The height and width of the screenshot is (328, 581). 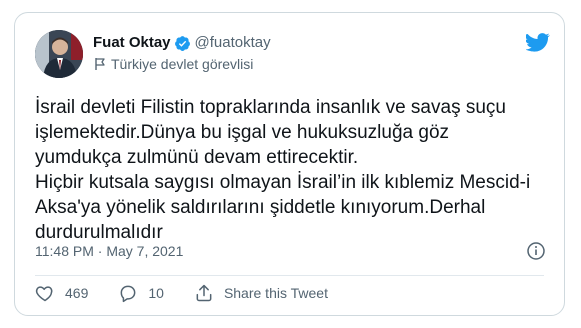 What do you see at coordinates (197, 157) in the screenshot?
I see `tweet-line: yumdukça zulmünü devam ettirecektir.` at bounding box center [197, 157].